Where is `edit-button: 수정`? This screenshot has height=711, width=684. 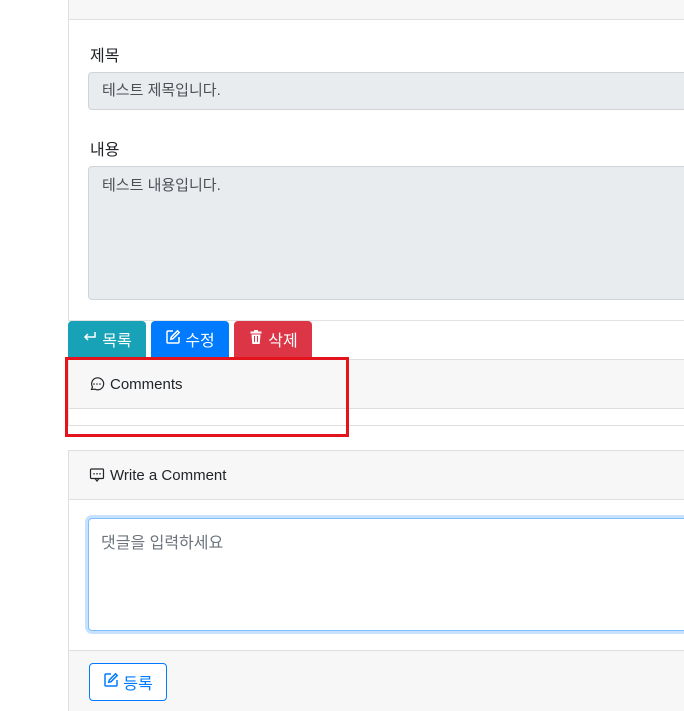 edit-button: 수정 is located at coordinates (190, 339).